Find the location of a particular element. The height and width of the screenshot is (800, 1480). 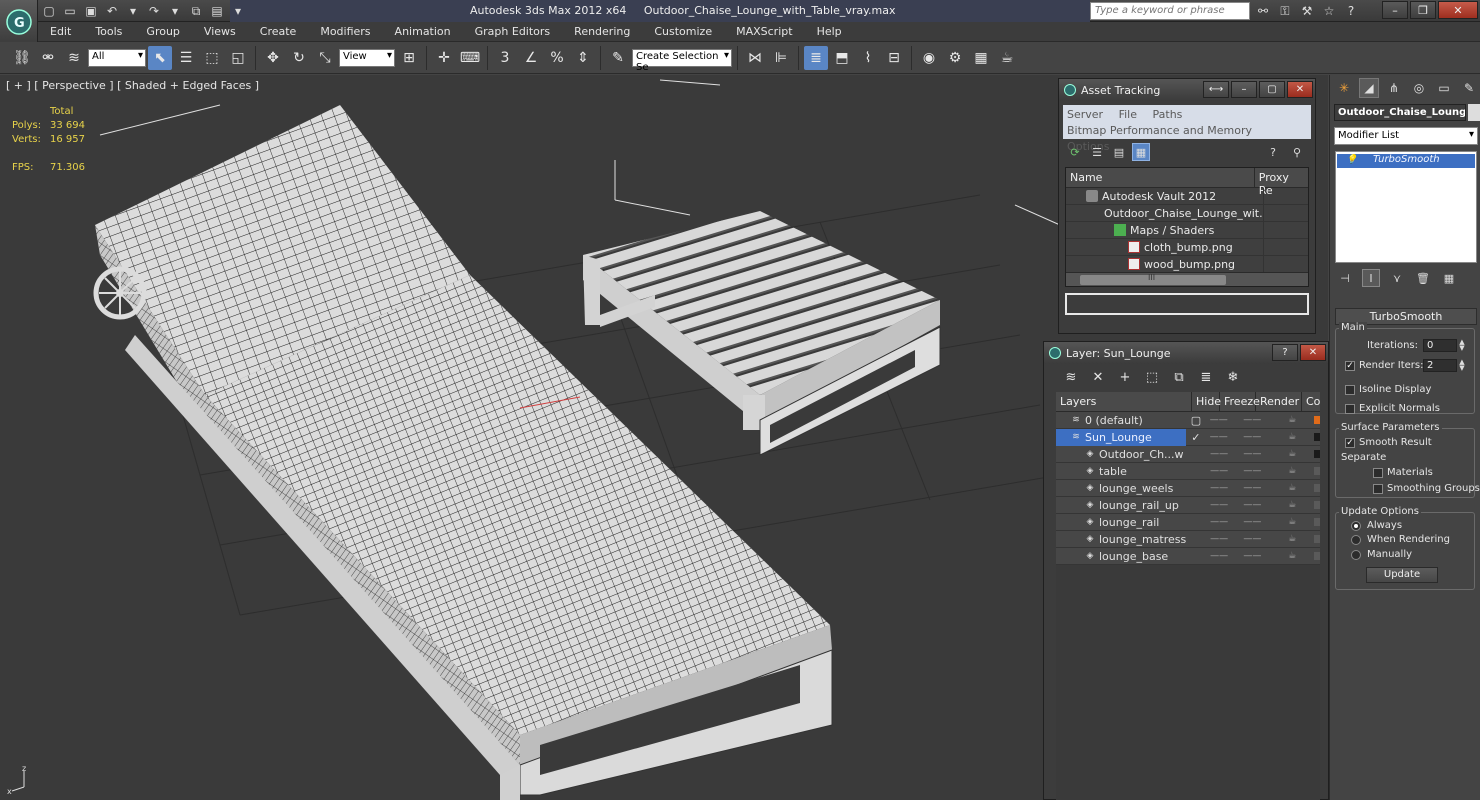

select-object-icon: ⬉ is located at coordinates (160, 57).